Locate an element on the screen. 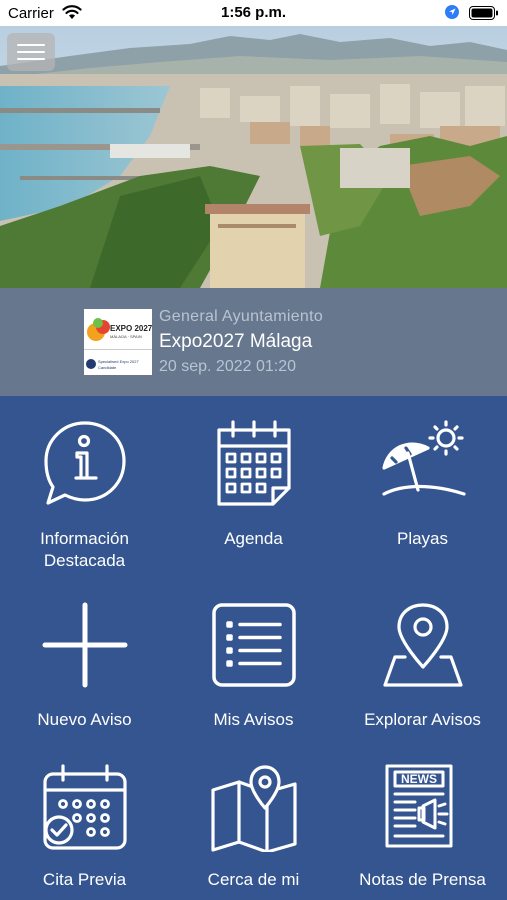 The height and width of the screenshot is (900, 507). menu-item-agenda: Agenda is located at coordinates (253, 486).